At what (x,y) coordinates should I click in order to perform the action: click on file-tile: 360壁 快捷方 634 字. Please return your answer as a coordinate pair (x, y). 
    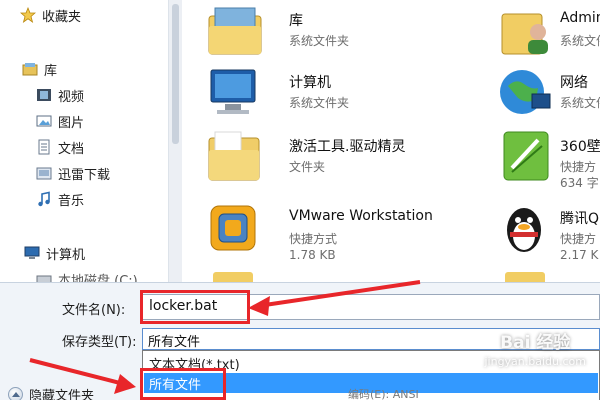
    Looking at the image, I should click on (549, 159).